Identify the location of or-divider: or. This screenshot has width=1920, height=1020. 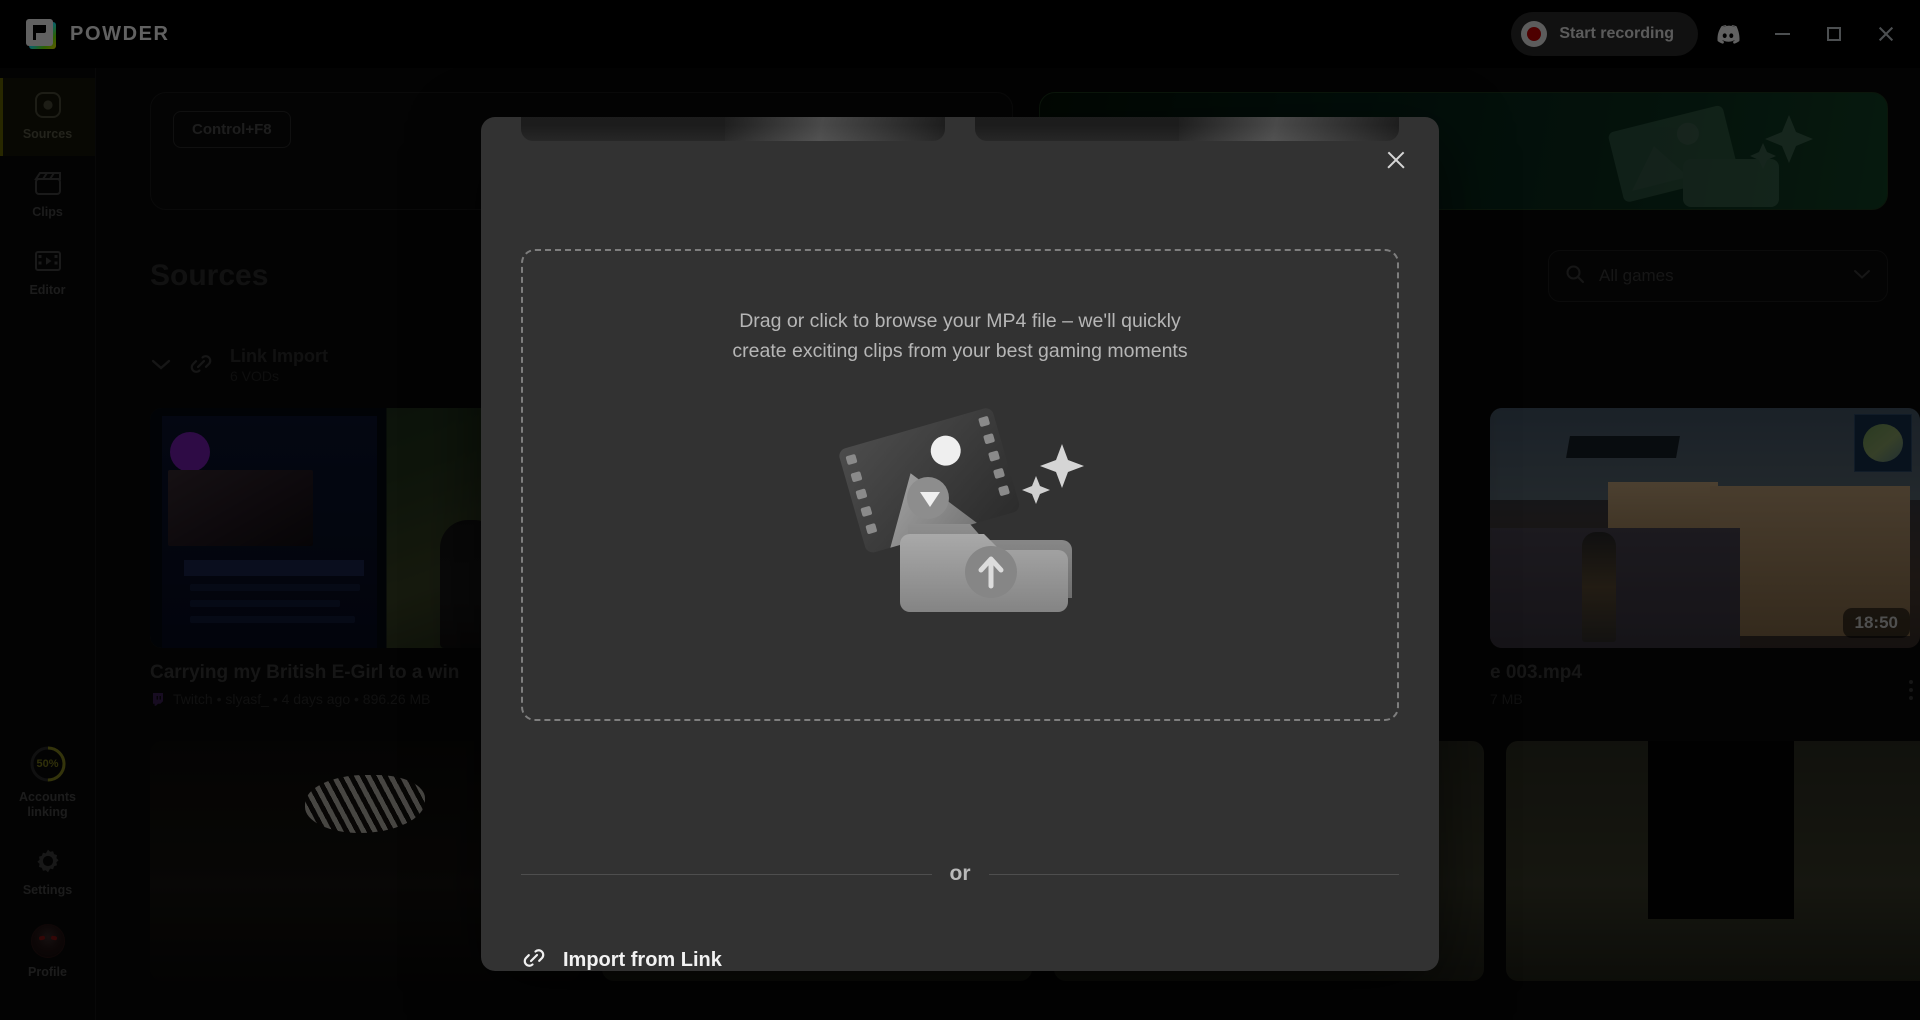
(960, 874).